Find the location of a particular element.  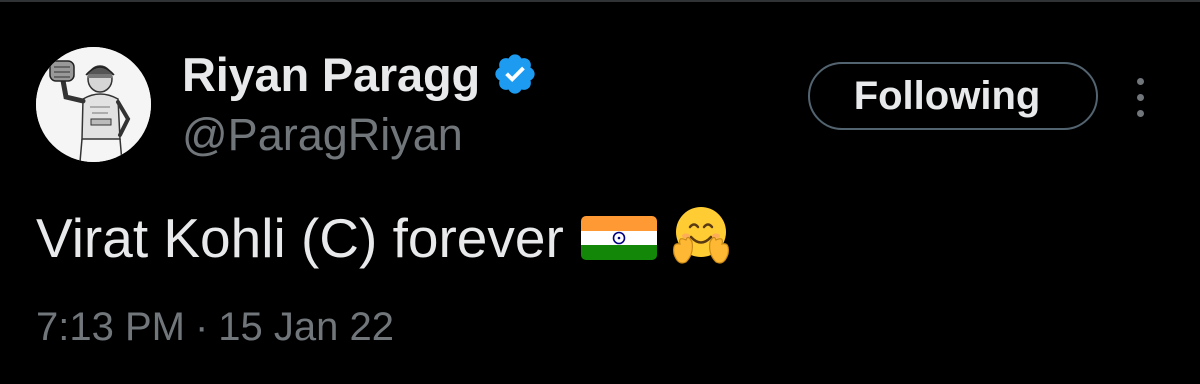

tweet-date: 15 Jan 22 is located at coordinates (306, 327).